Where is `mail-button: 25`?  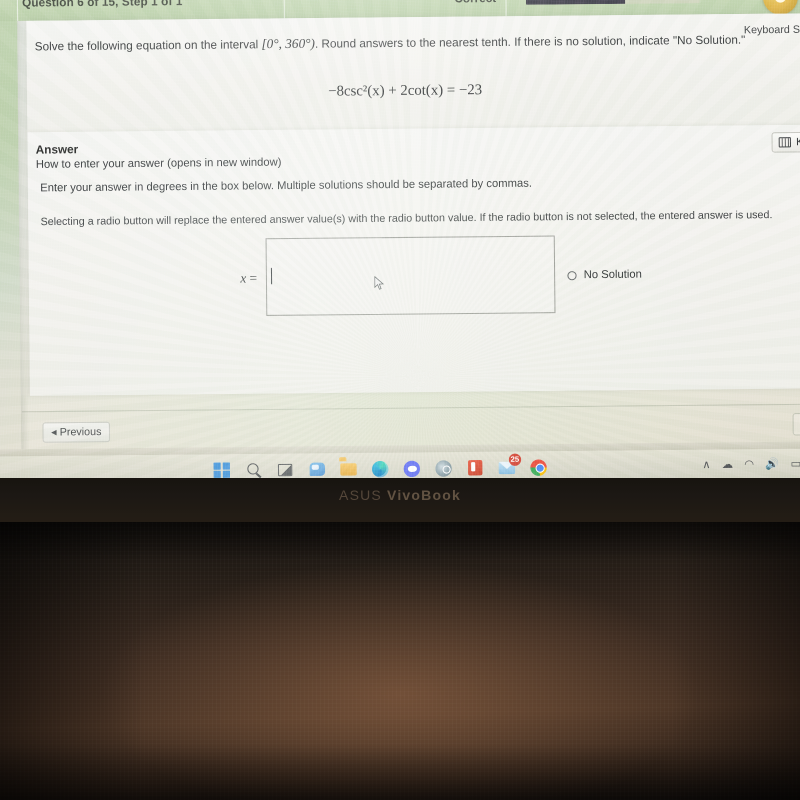 mail-button: 25 is located at coordinates (510, 465).